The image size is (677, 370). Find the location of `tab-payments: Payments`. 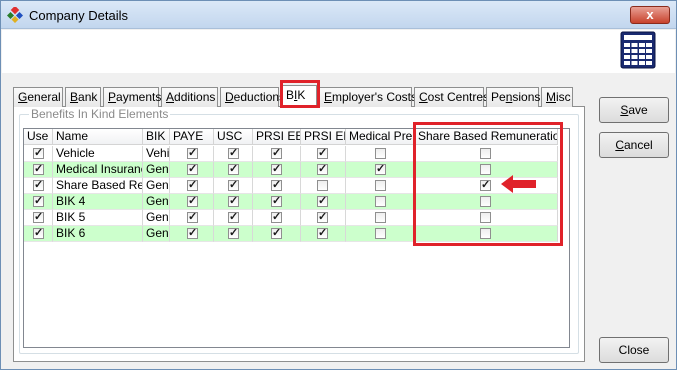

tab-payments: Payments is located at coordinates (132, 97).